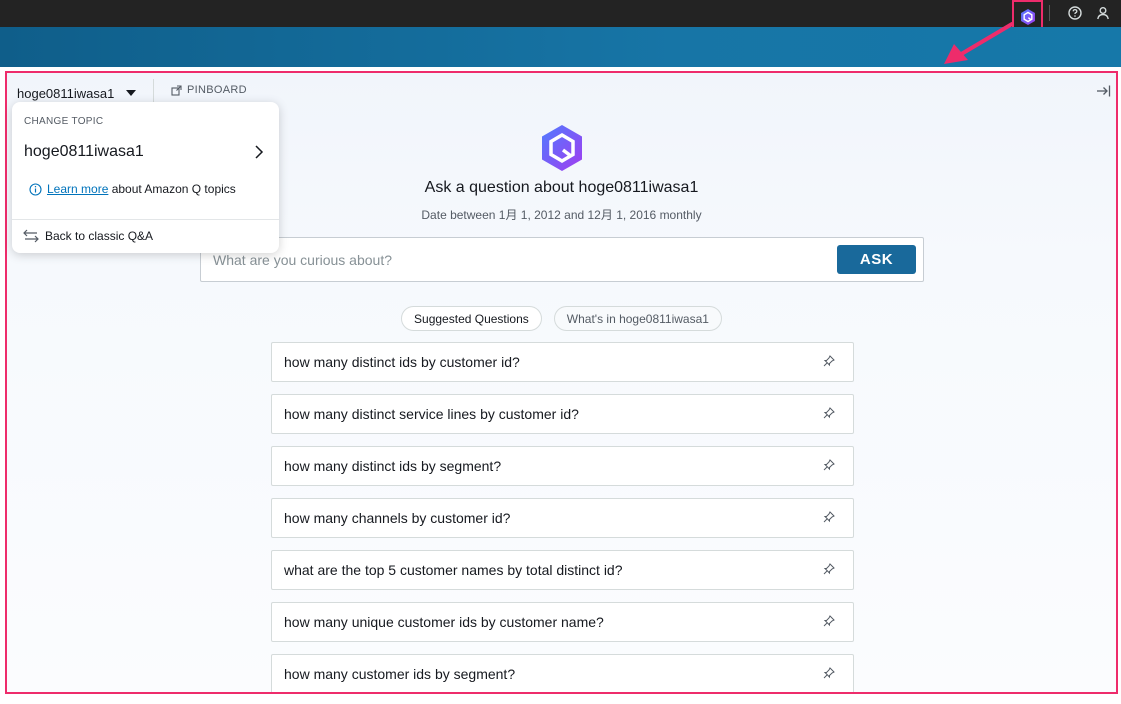  What do you see at coordinates (217, 90) in the screenshot?
I see `pinboard-label: PINBOARD` at bounding box center [217, 90].